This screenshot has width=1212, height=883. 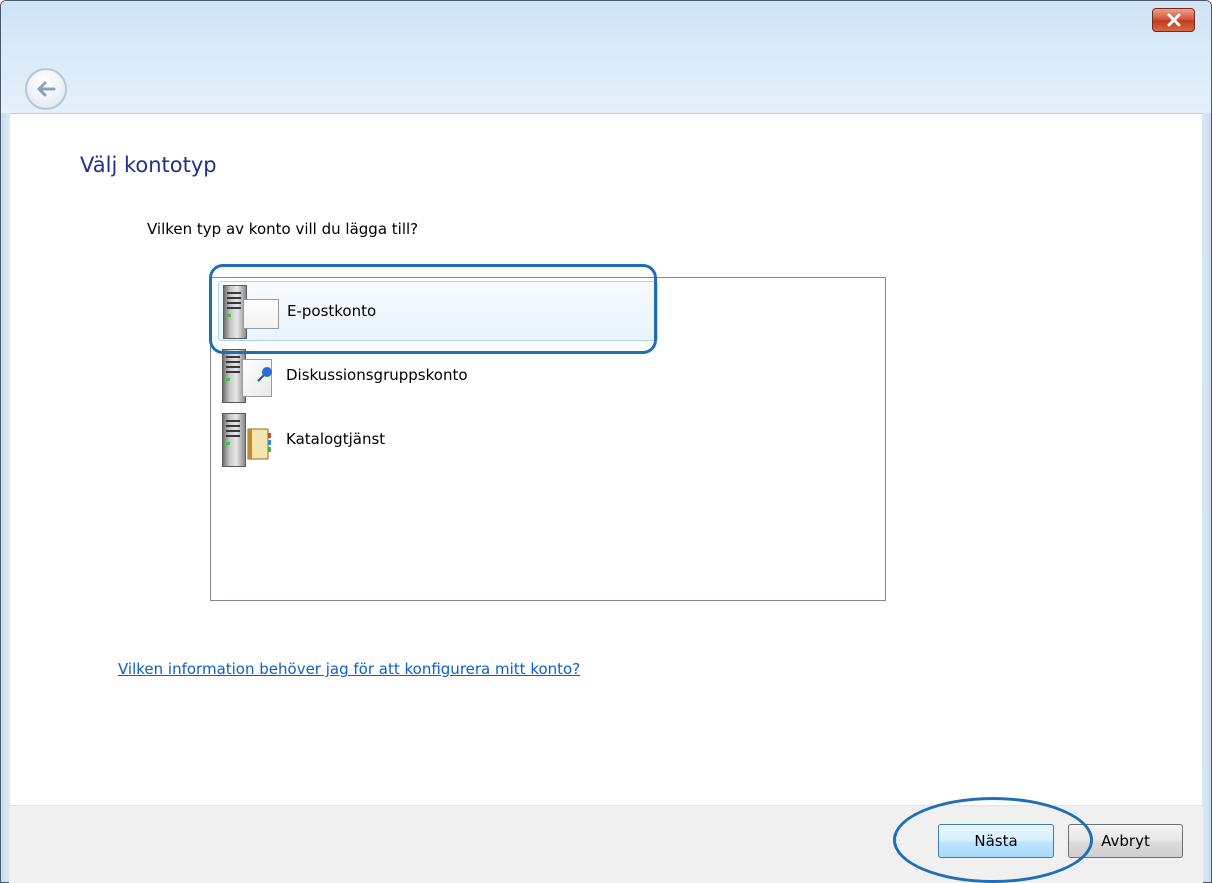 I want to click on newsgroup-server-icon, so click(x=248, y=375).